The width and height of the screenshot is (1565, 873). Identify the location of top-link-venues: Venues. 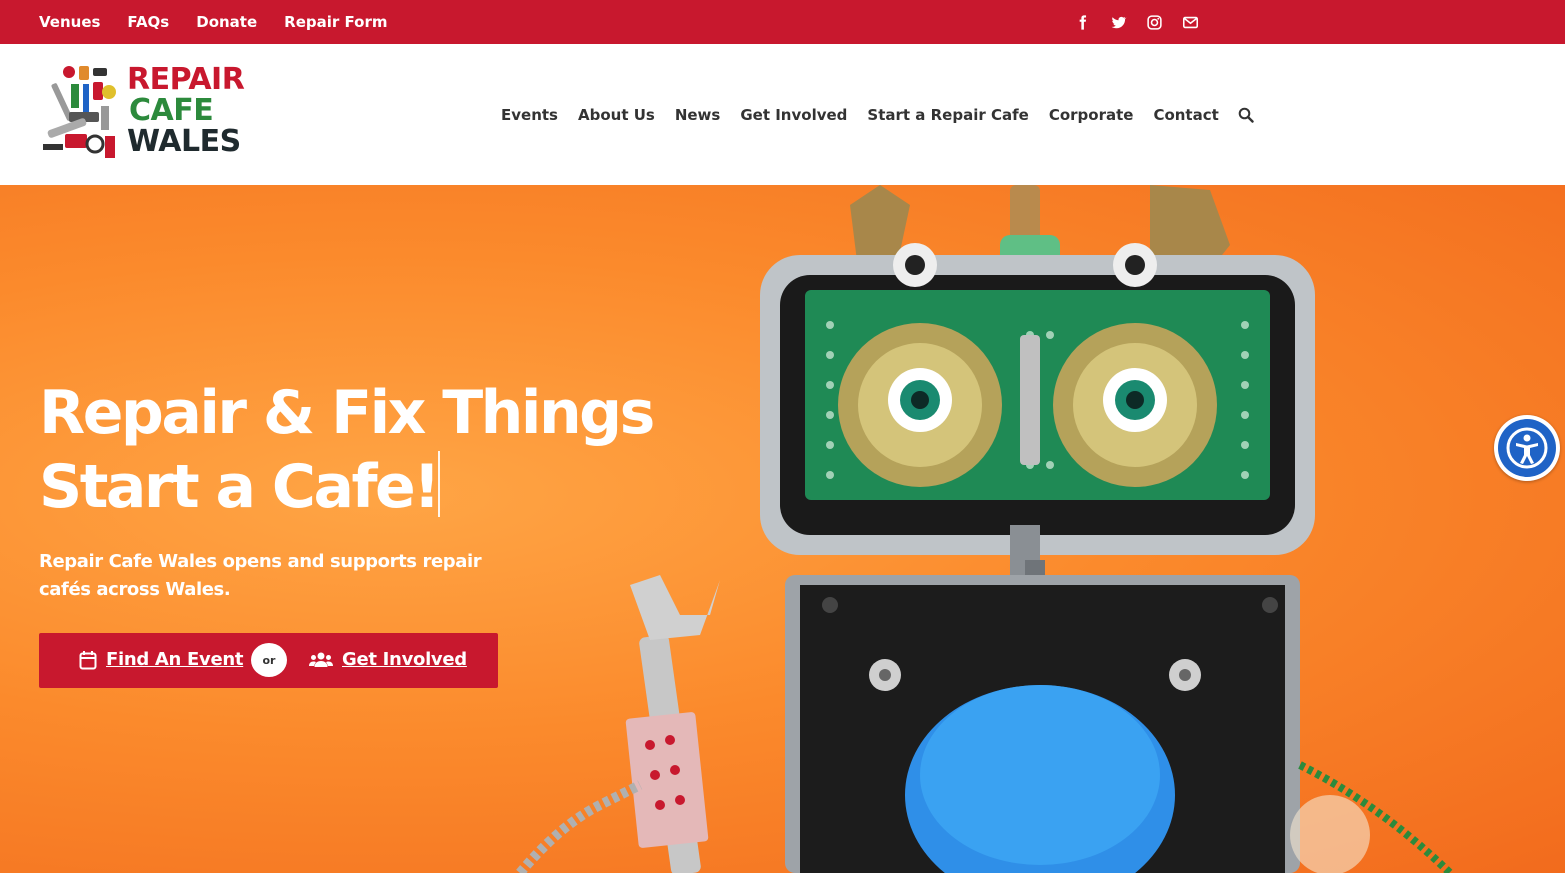
(69, 22).